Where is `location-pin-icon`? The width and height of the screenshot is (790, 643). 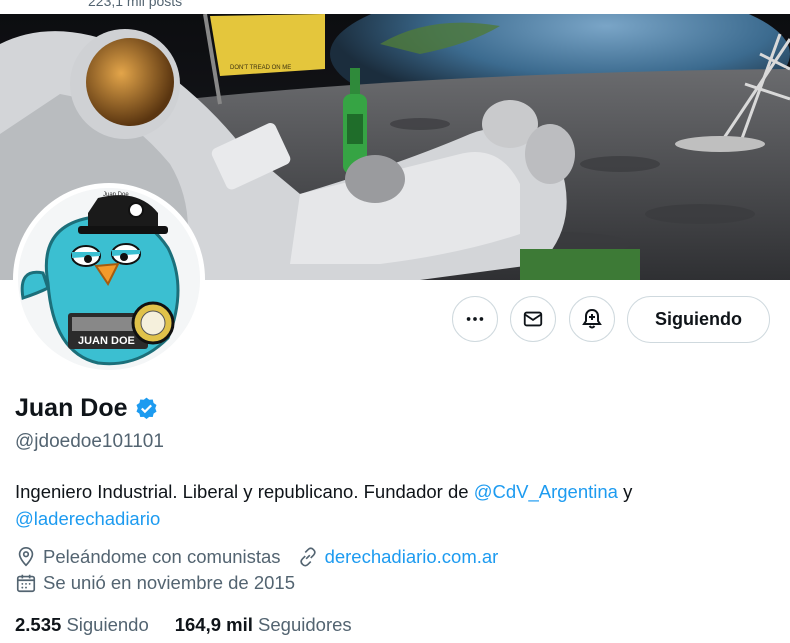 location-pin-icon is located at coordinates (26, 557).